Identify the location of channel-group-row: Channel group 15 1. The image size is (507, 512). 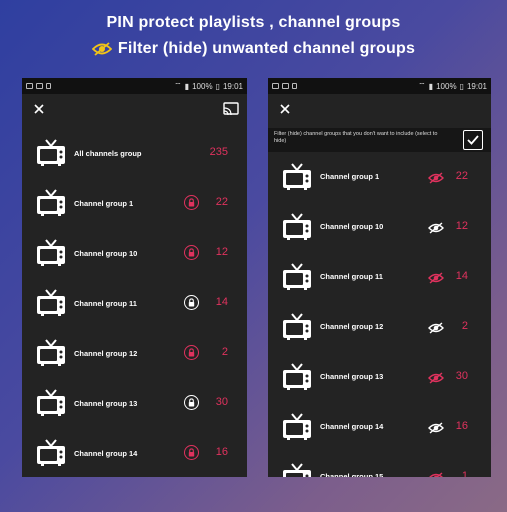
(379, 464).